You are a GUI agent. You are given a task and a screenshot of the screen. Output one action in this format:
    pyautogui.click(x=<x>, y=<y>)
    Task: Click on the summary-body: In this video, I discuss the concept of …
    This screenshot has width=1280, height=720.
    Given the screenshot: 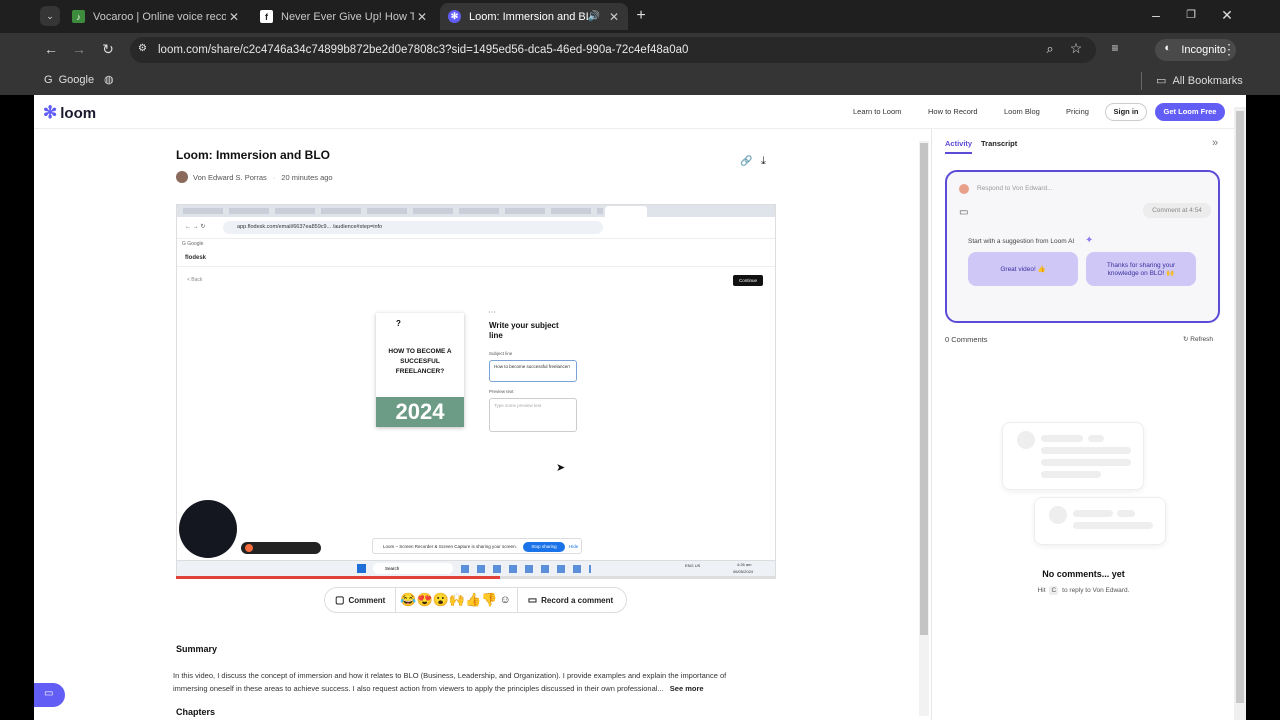 What is the action you would take?
    pyautogui.click(x=450, y=682)
    